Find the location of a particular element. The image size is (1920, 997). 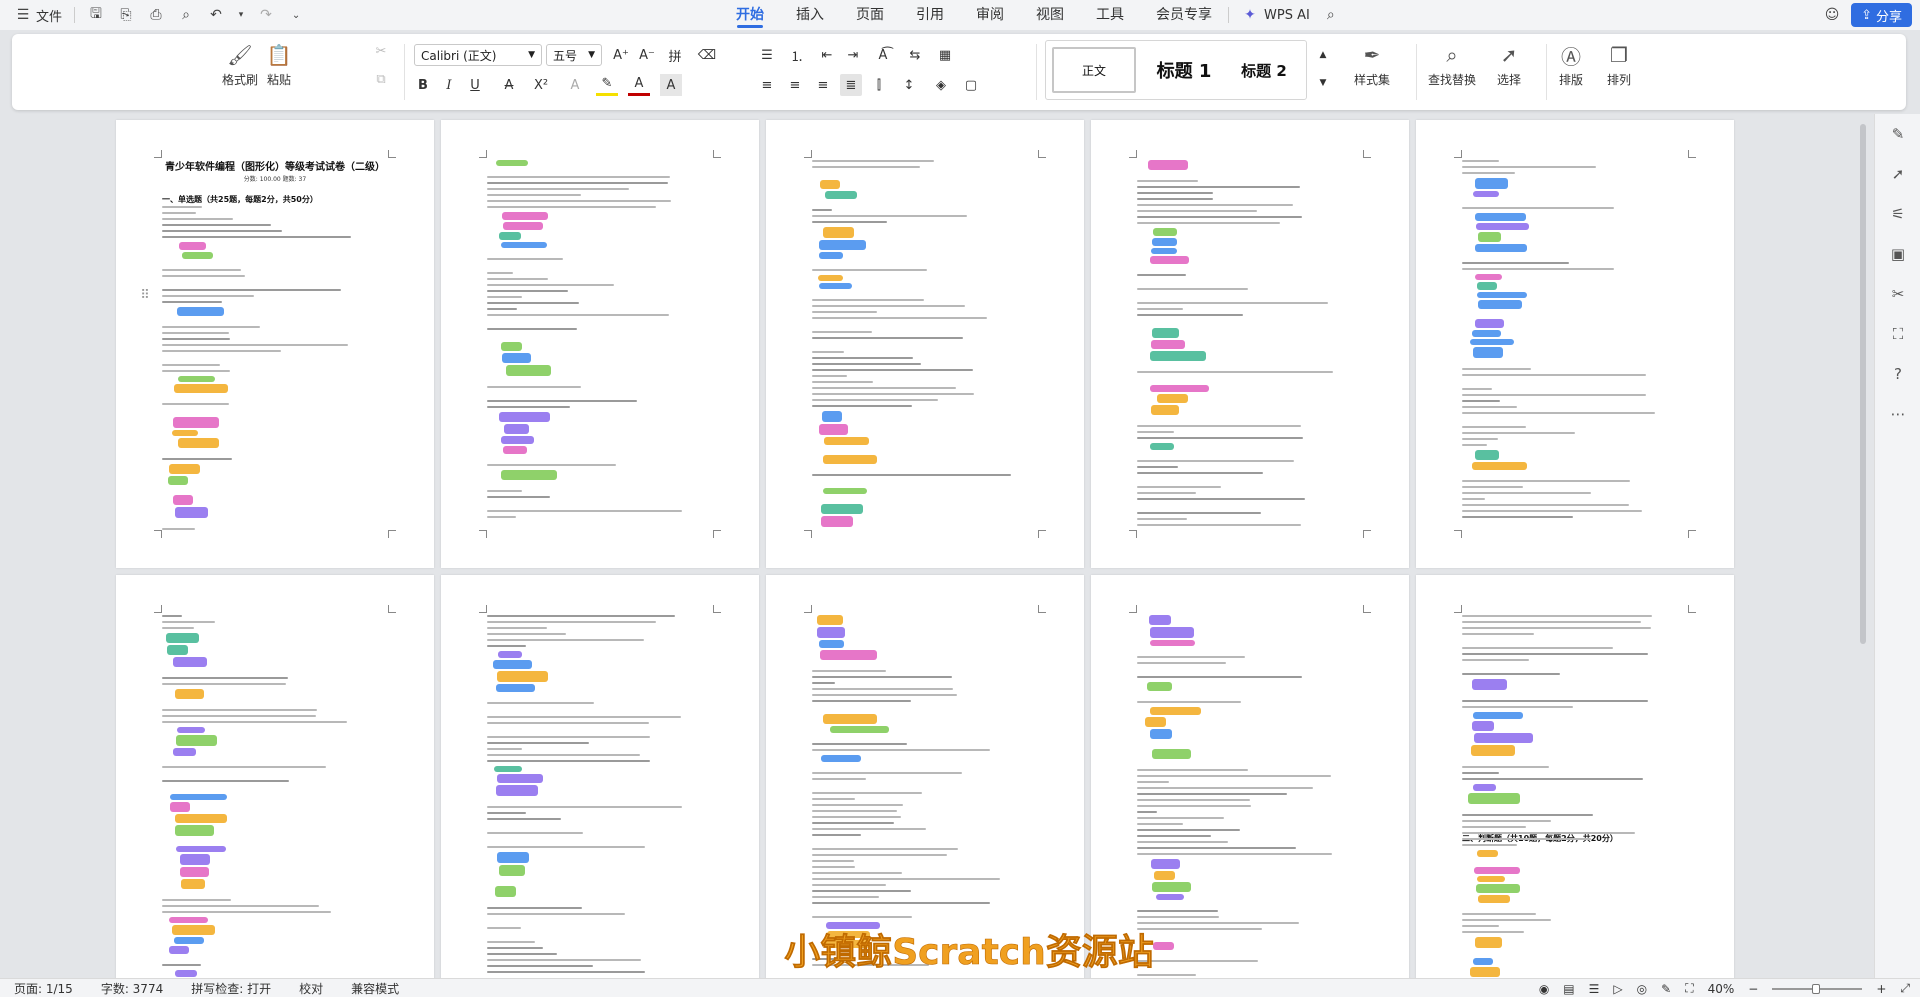

italic-icon: I is located at coordinates (449, 85).